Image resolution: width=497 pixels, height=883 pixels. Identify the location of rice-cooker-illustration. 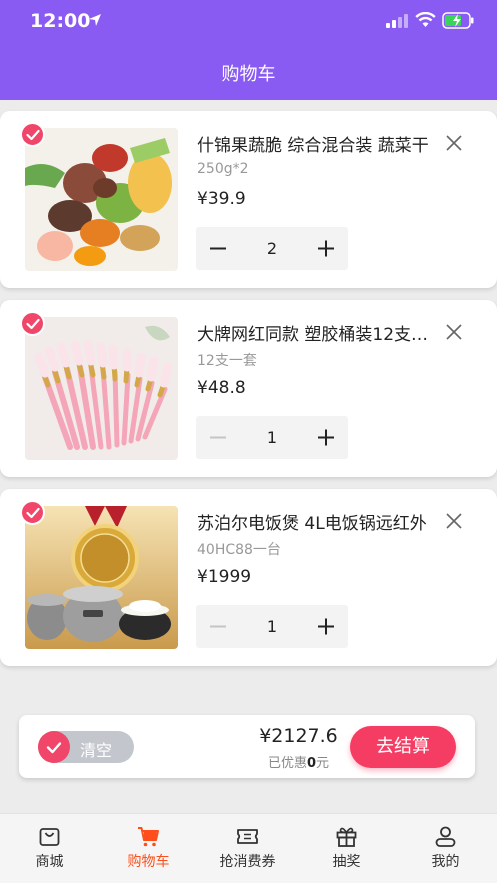
(101, 577).